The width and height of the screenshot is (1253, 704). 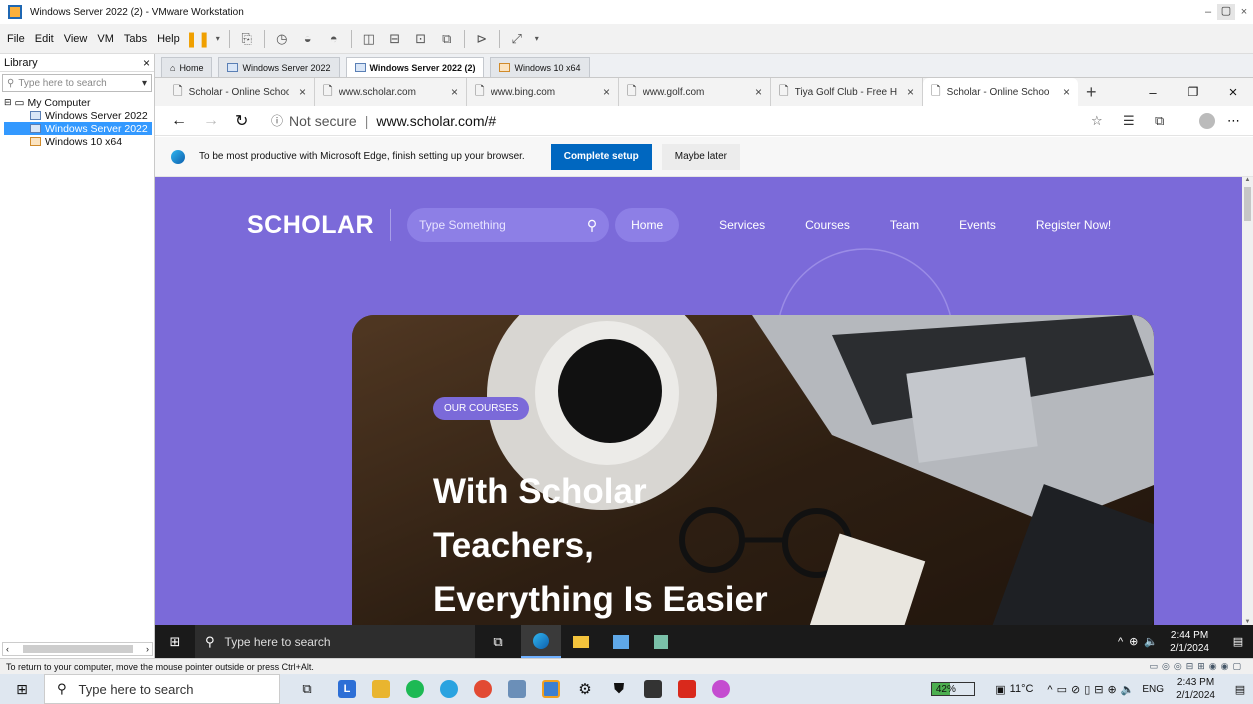 I want to click on nav-team: Team, so click(x=904, y=225).